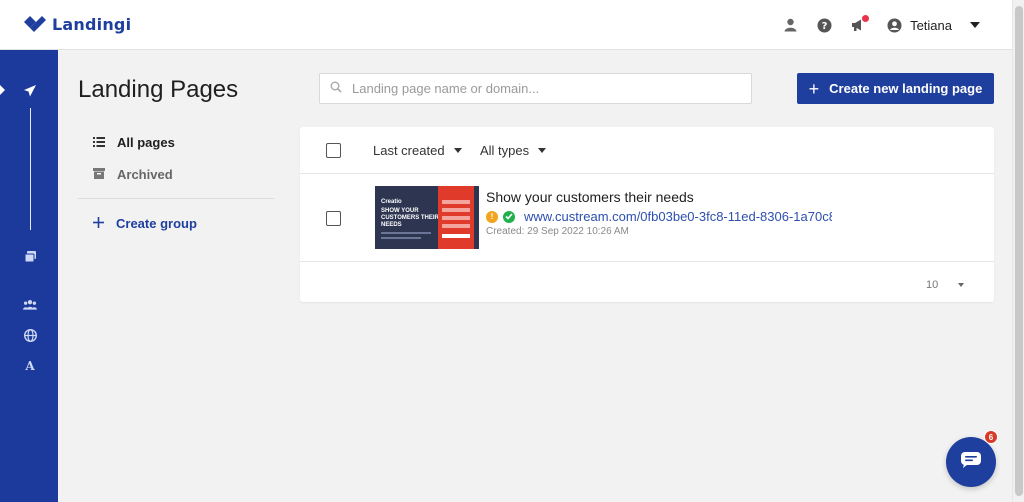 This screenshot has width=1024, height=502. I want to click on create-landing-page-button: + Create new landing page, so click(895, 88).